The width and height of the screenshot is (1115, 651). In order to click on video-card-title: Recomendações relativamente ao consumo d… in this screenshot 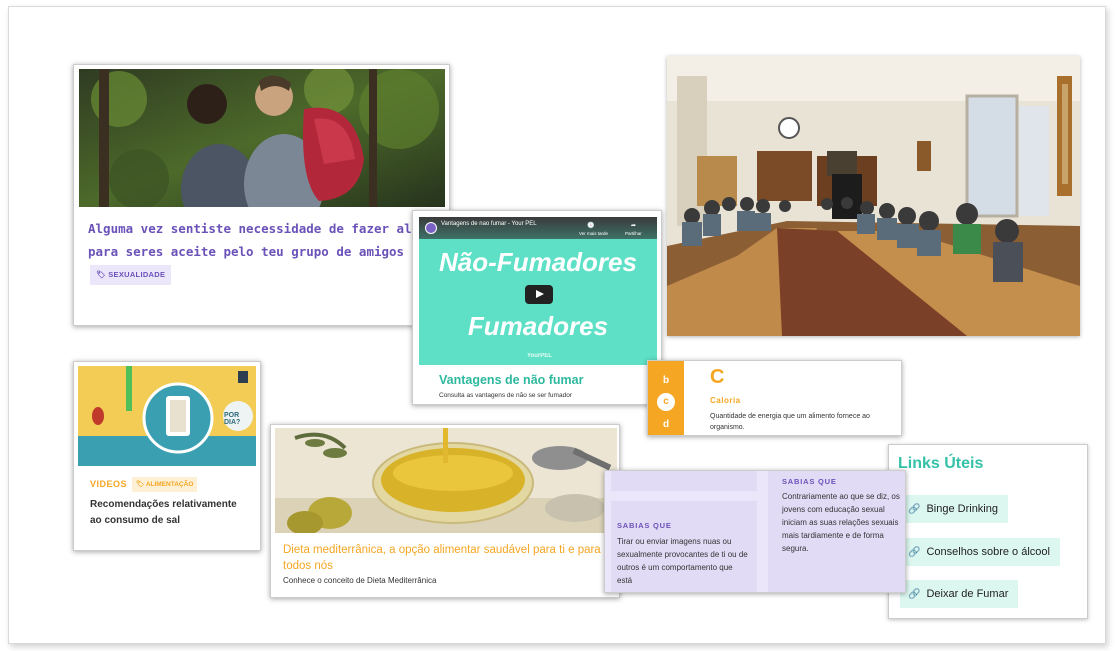, I will do `click(170, 513)`.